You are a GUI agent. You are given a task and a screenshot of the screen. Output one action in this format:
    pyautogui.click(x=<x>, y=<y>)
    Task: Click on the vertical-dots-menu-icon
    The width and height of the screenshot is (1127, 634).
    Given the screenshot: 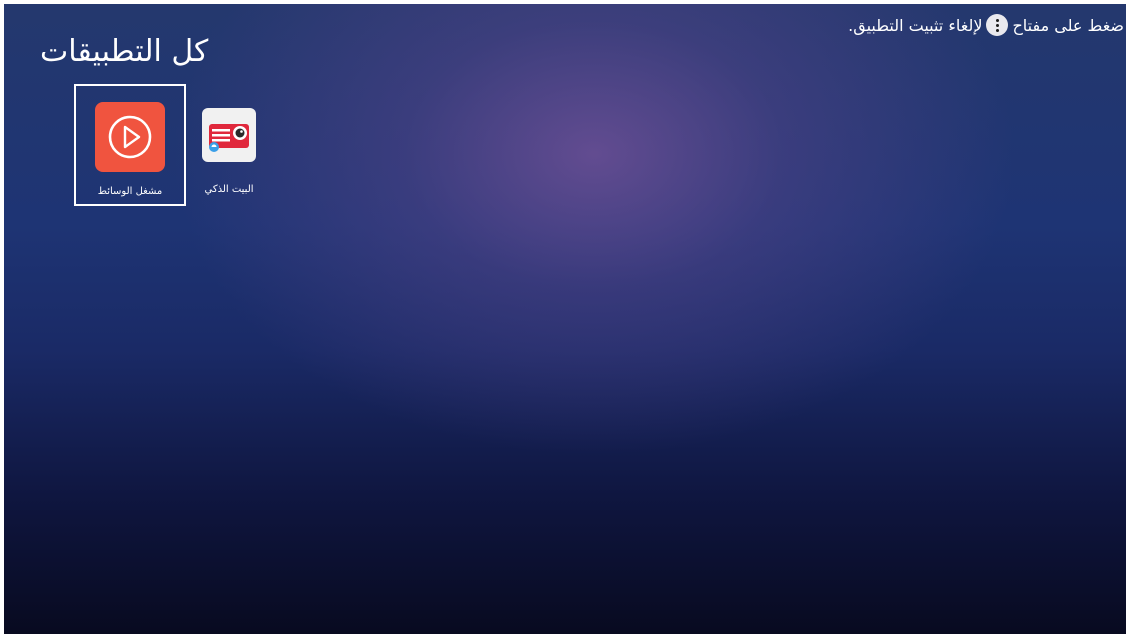 What is the action you would take?
    pyautogui.click(x=997, y=25)
    